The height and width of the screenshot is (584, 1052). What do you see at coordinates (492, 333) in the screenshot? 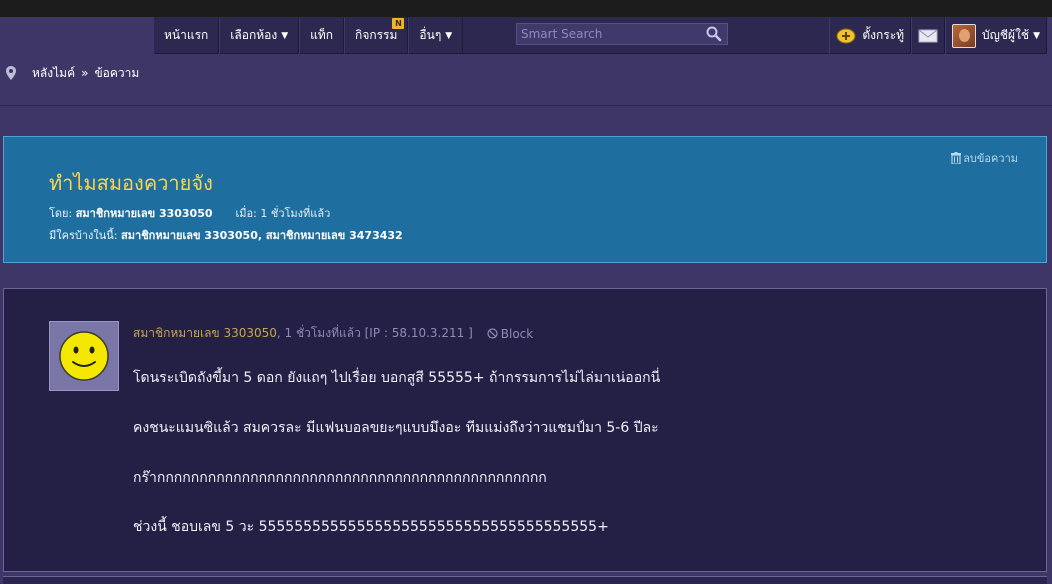
I see `block-icon` at bounding box center [492, 333].